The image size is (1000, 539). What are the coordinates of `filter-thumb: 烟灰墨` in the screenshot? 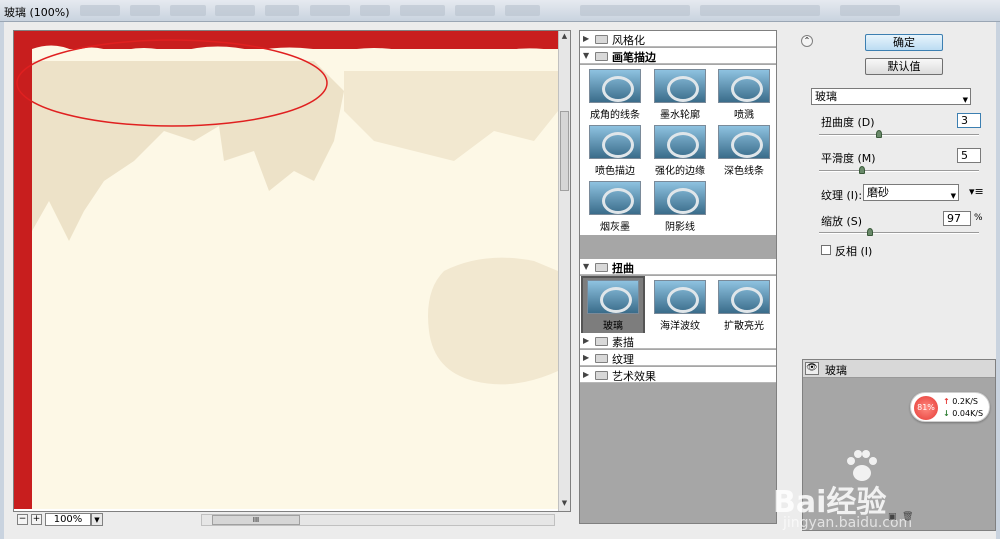 It's located at (615, 207).